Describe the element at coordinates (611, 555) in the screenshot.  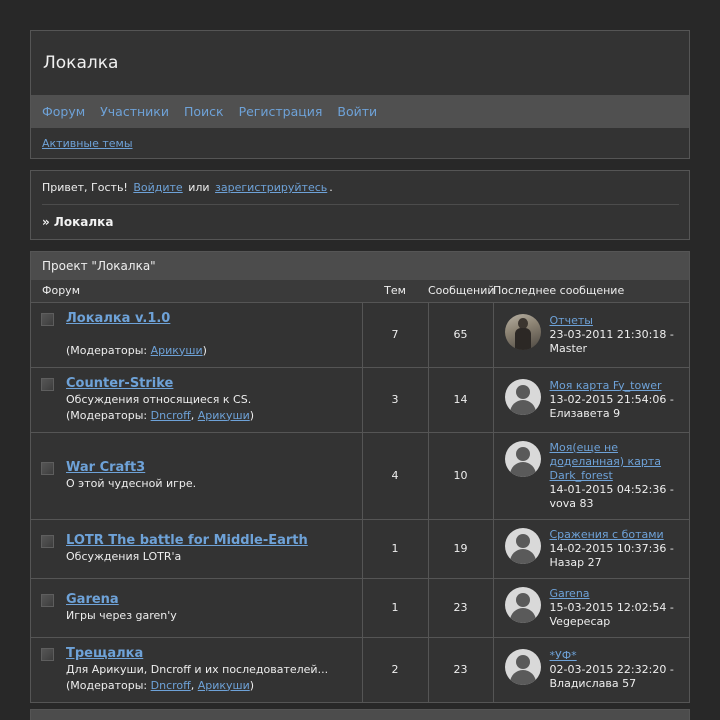
I see `last-post-info: 14-02-2015 10:37:36 - Назар 27` at that location.